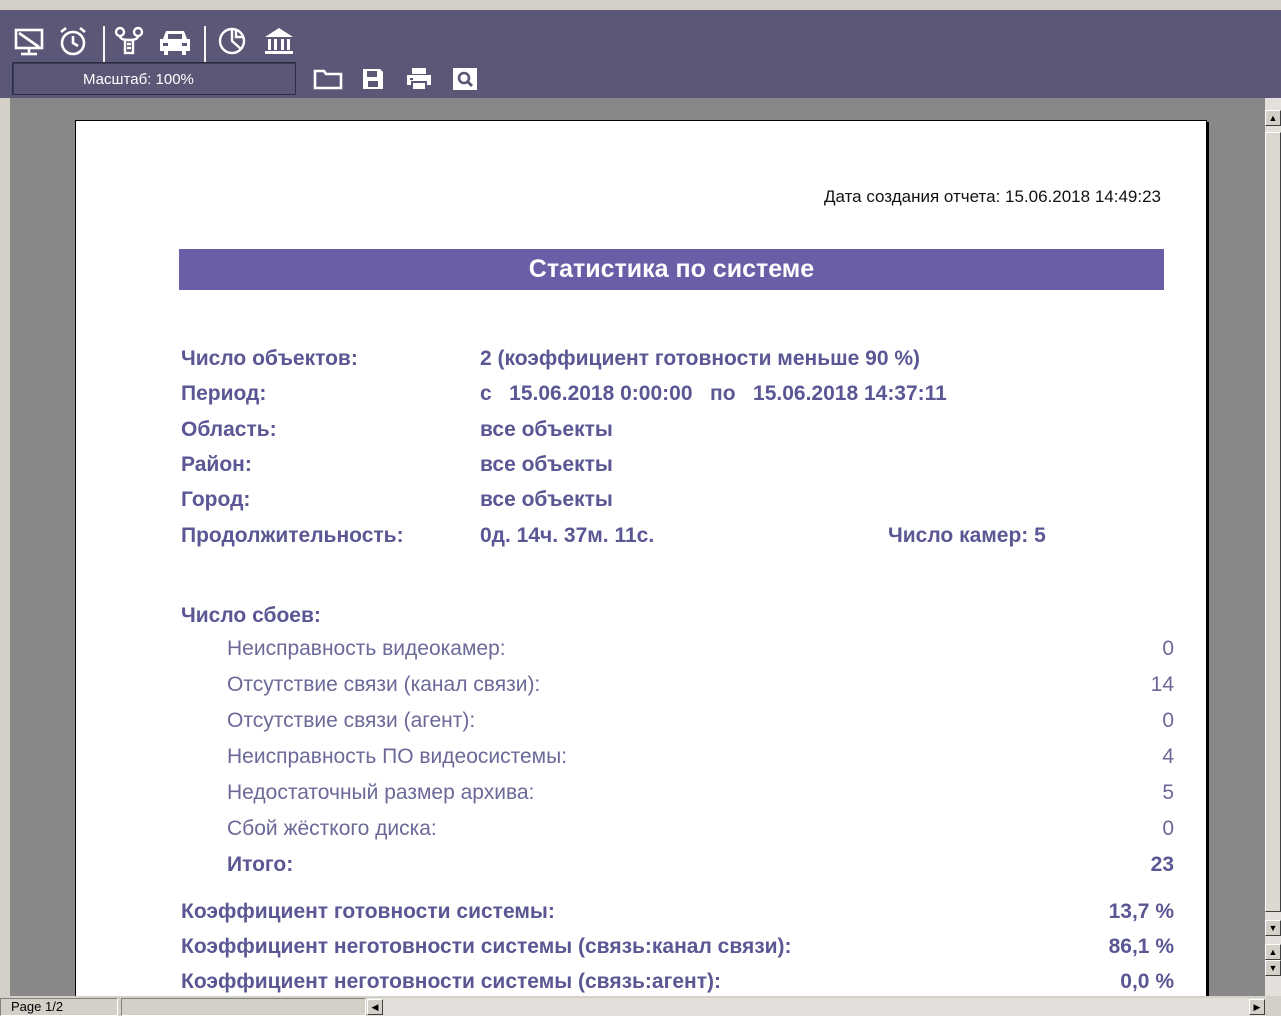 The height and width of the screenshot is (1016, 1281). What do you see at coordinates (224, 393) in the screenshot?
I see `info-label: Период:` at bounding box center [224, 393].